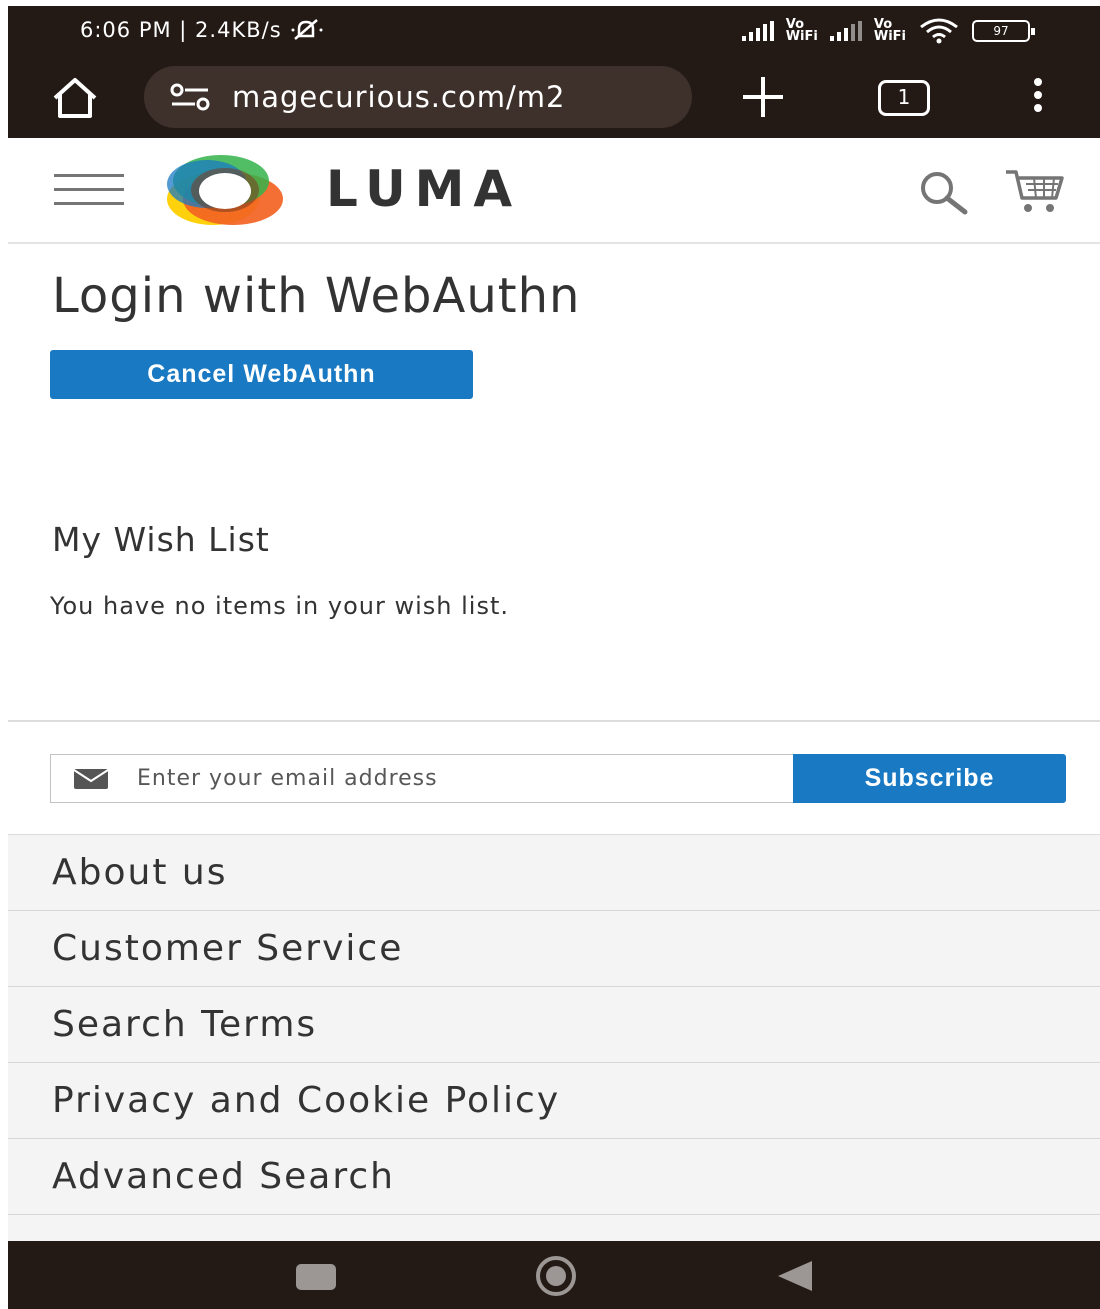 This screenshot has width=1100, height=1309. I want to click on status-left: 6:06 PM | 2.4KB/s, so click(202, 30).